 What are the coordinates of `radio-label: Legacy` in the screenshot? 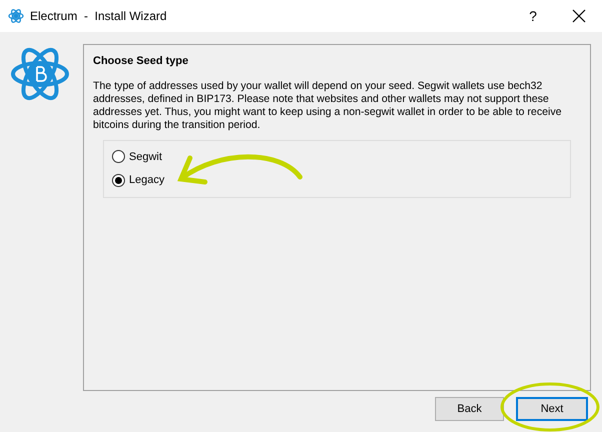 It's located at (146, 180).